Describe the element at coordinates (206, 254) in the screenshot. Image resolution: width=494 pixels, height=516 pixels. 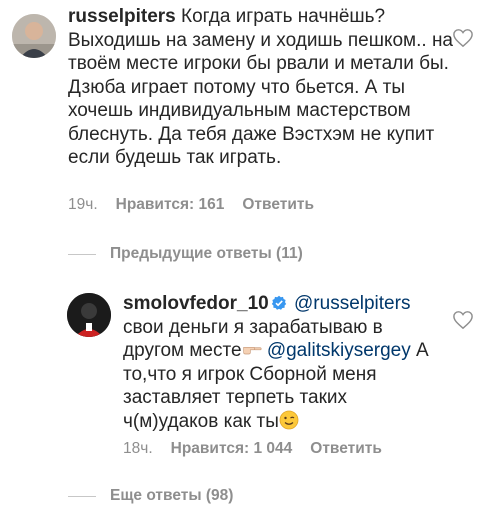
I see `previous-replies-label: Предыдущие ответы (11)` at that location.